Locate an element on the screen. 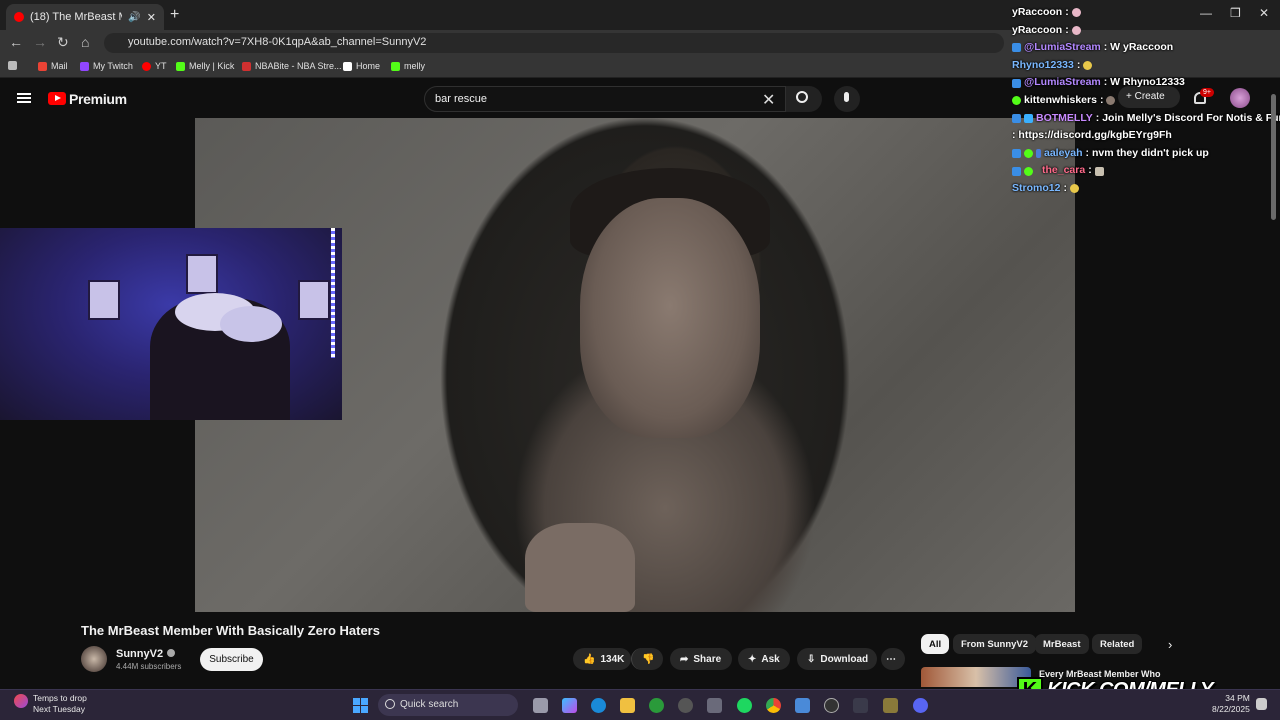  weather-widget: Temps to drop Next Tuesday is located at coordinates (60, 704).